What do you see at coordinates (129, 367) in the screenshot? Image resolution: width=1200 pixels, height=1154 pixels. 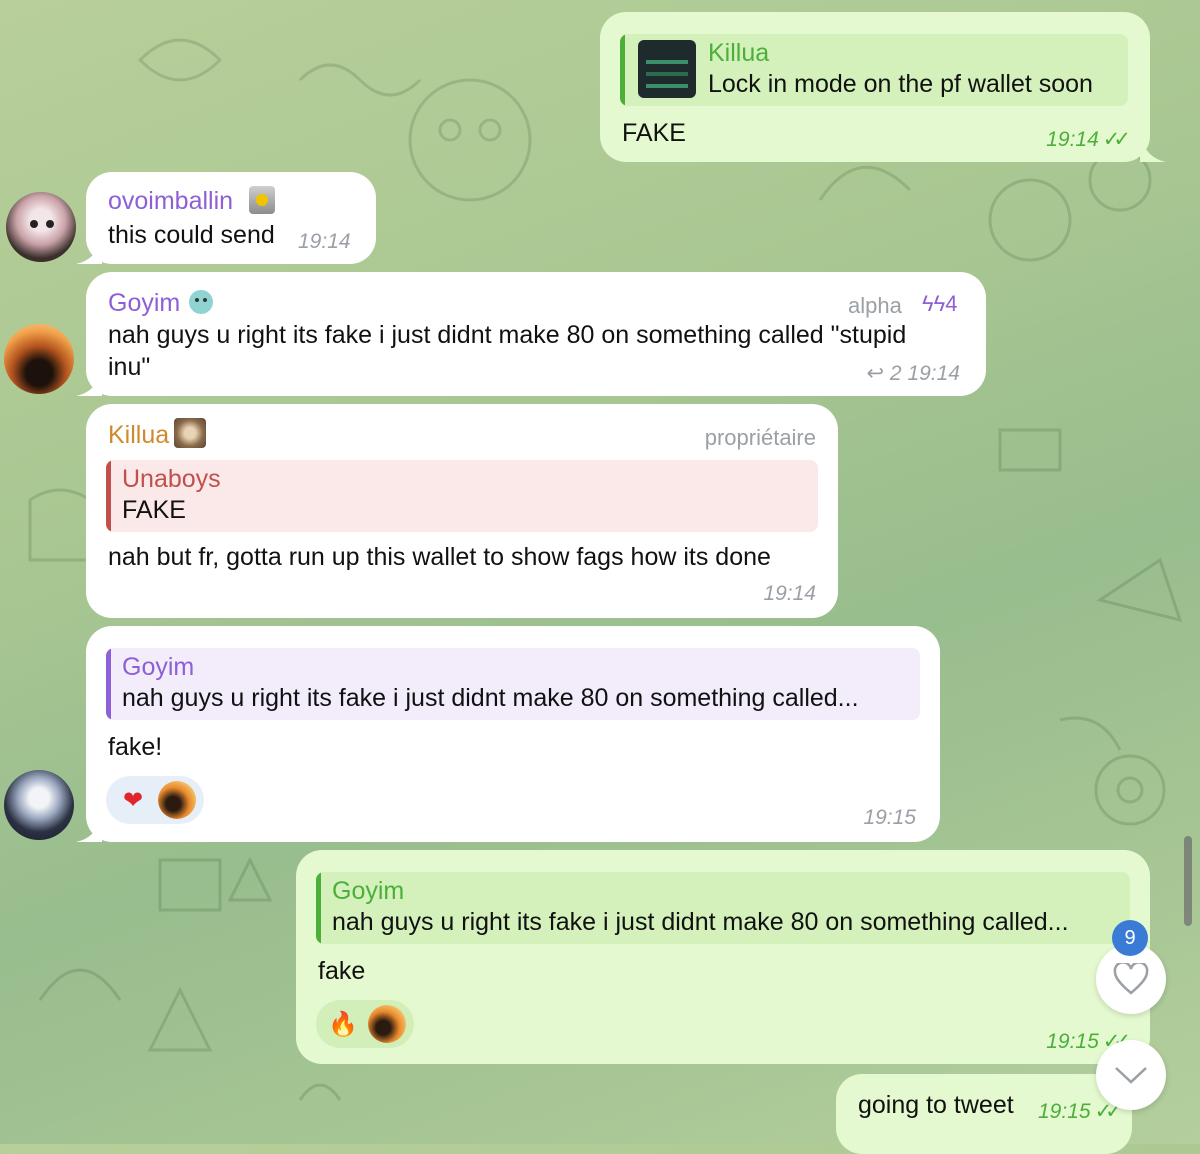 I see `message-text-line2: inu"` at bounding box center [129, 367].